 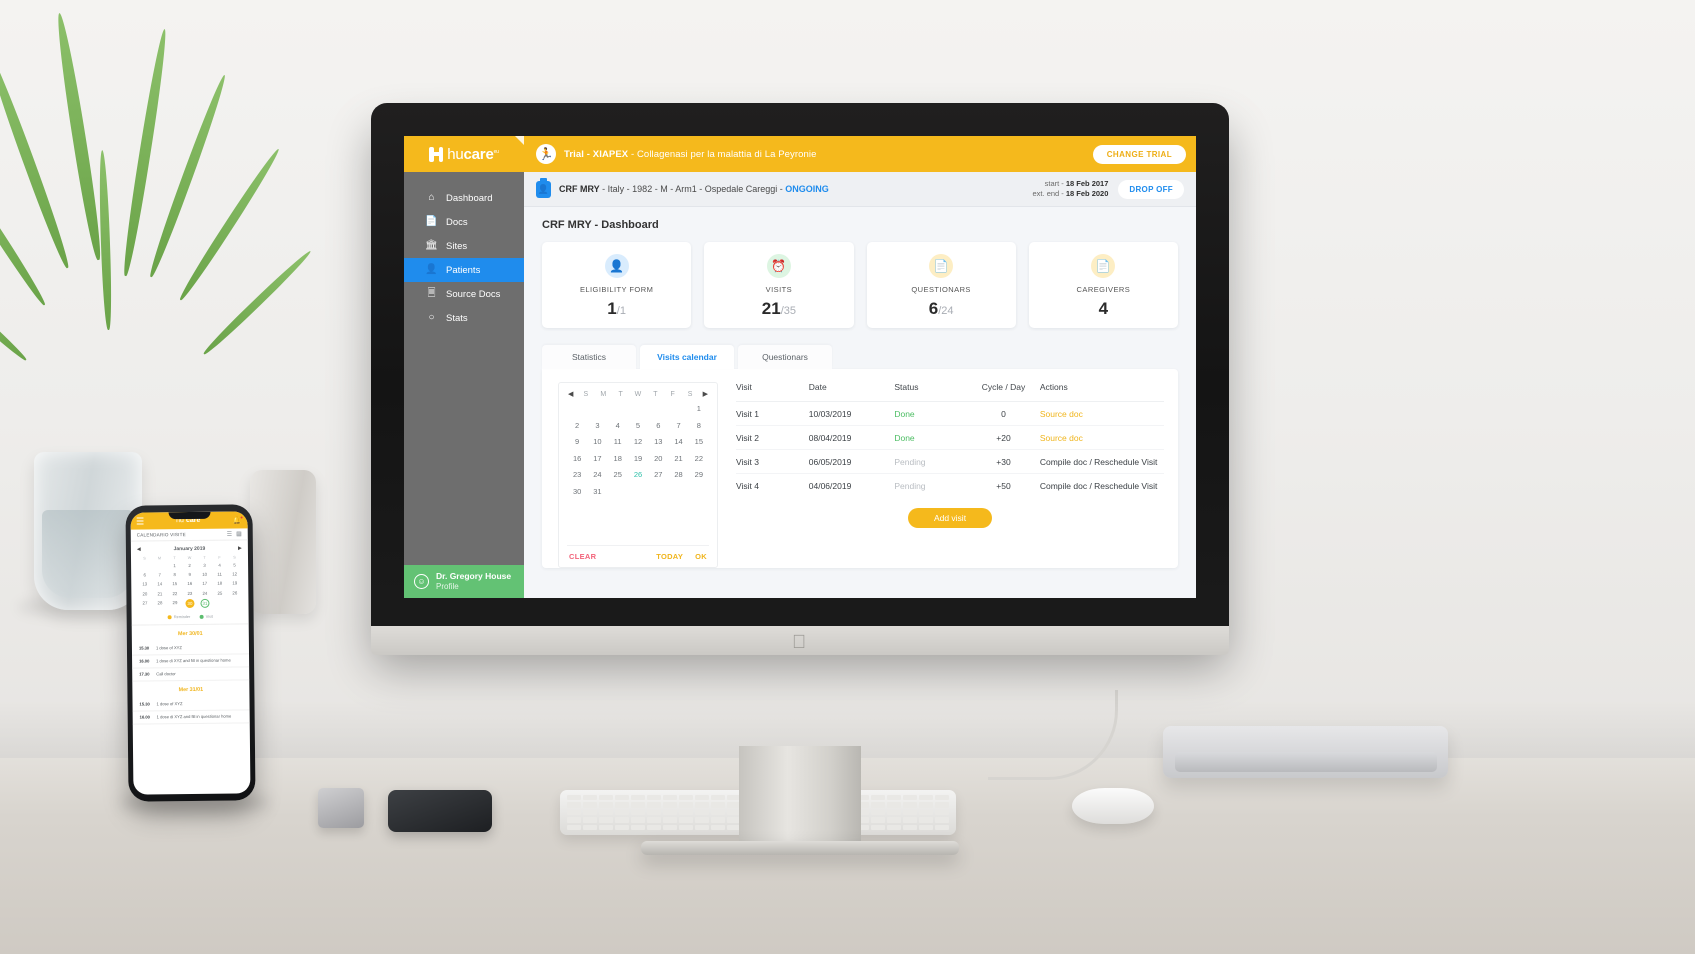 What do you see at coordinates (174, 593) in the screenshot?
I see `mobile-calendar-day-22: 22` at bounding box center [174, 593].